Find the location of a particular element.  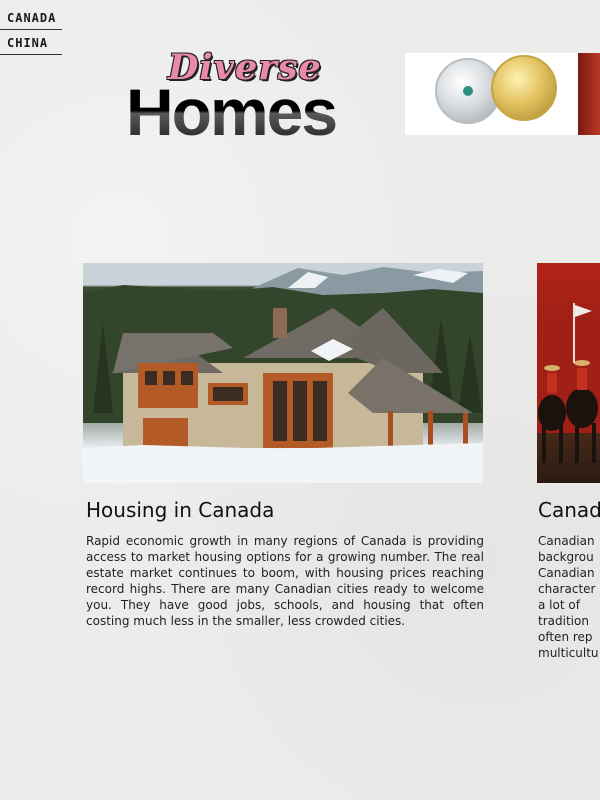

card-title-canada-culture: Canad is located at coordinates (569, 510).